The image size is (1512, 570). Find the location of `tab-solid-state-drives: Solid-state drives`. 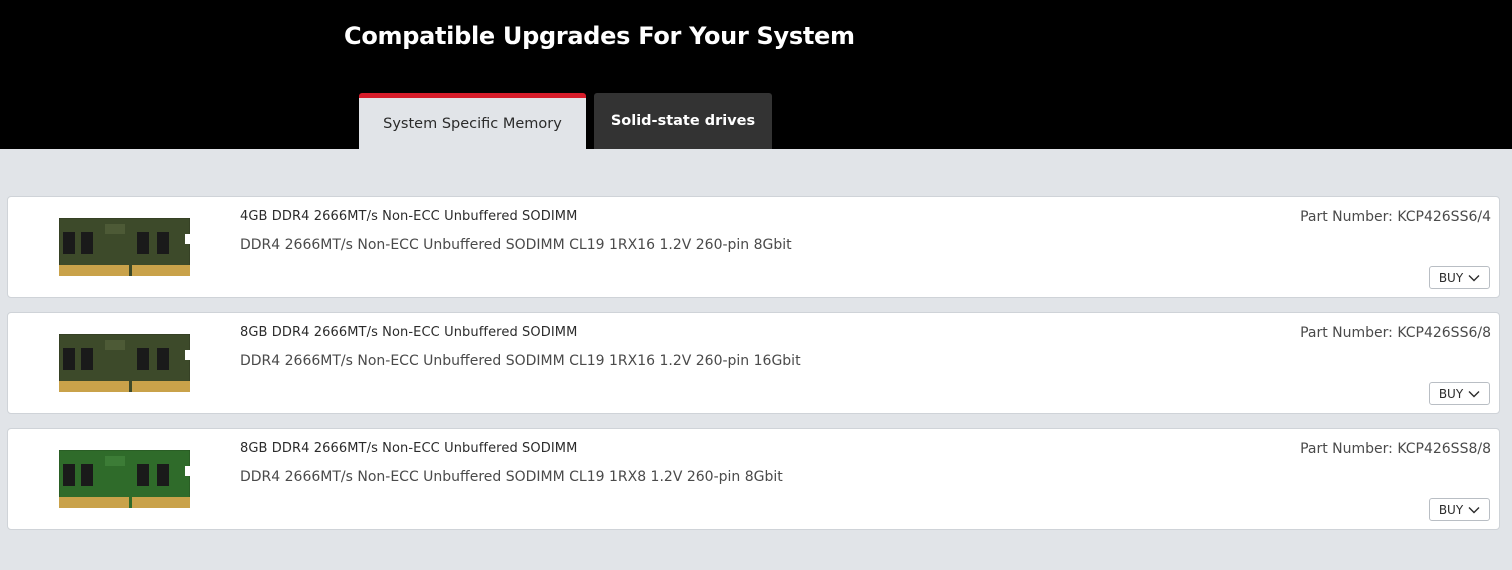

tab-solid-state-drives: Solid-state drives is located at coordinates (683, 121).